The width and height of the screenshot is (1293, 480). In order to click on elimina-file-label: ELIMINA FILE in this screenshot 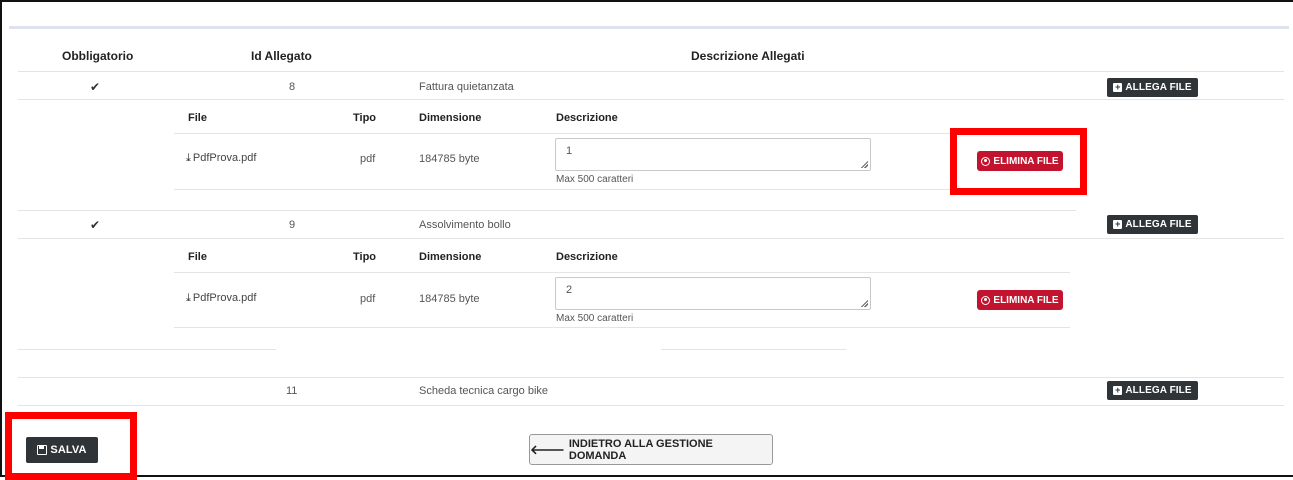, I will do `click(1026, 300)`.